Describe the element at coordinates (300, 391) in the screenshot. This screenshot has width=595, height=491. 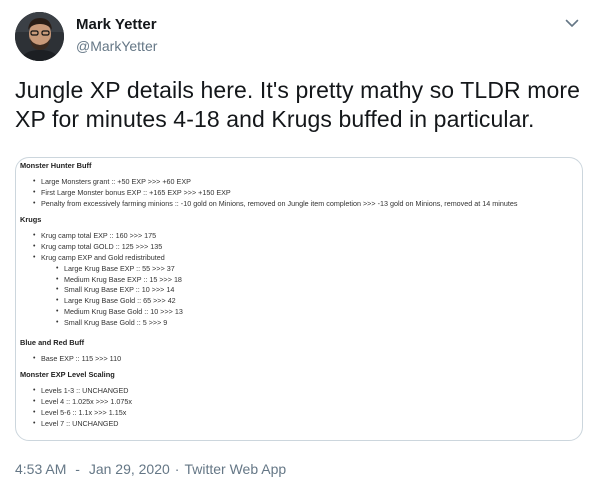
I see `list-item: Levels 1-3 :: UNCHANGED` at that location.